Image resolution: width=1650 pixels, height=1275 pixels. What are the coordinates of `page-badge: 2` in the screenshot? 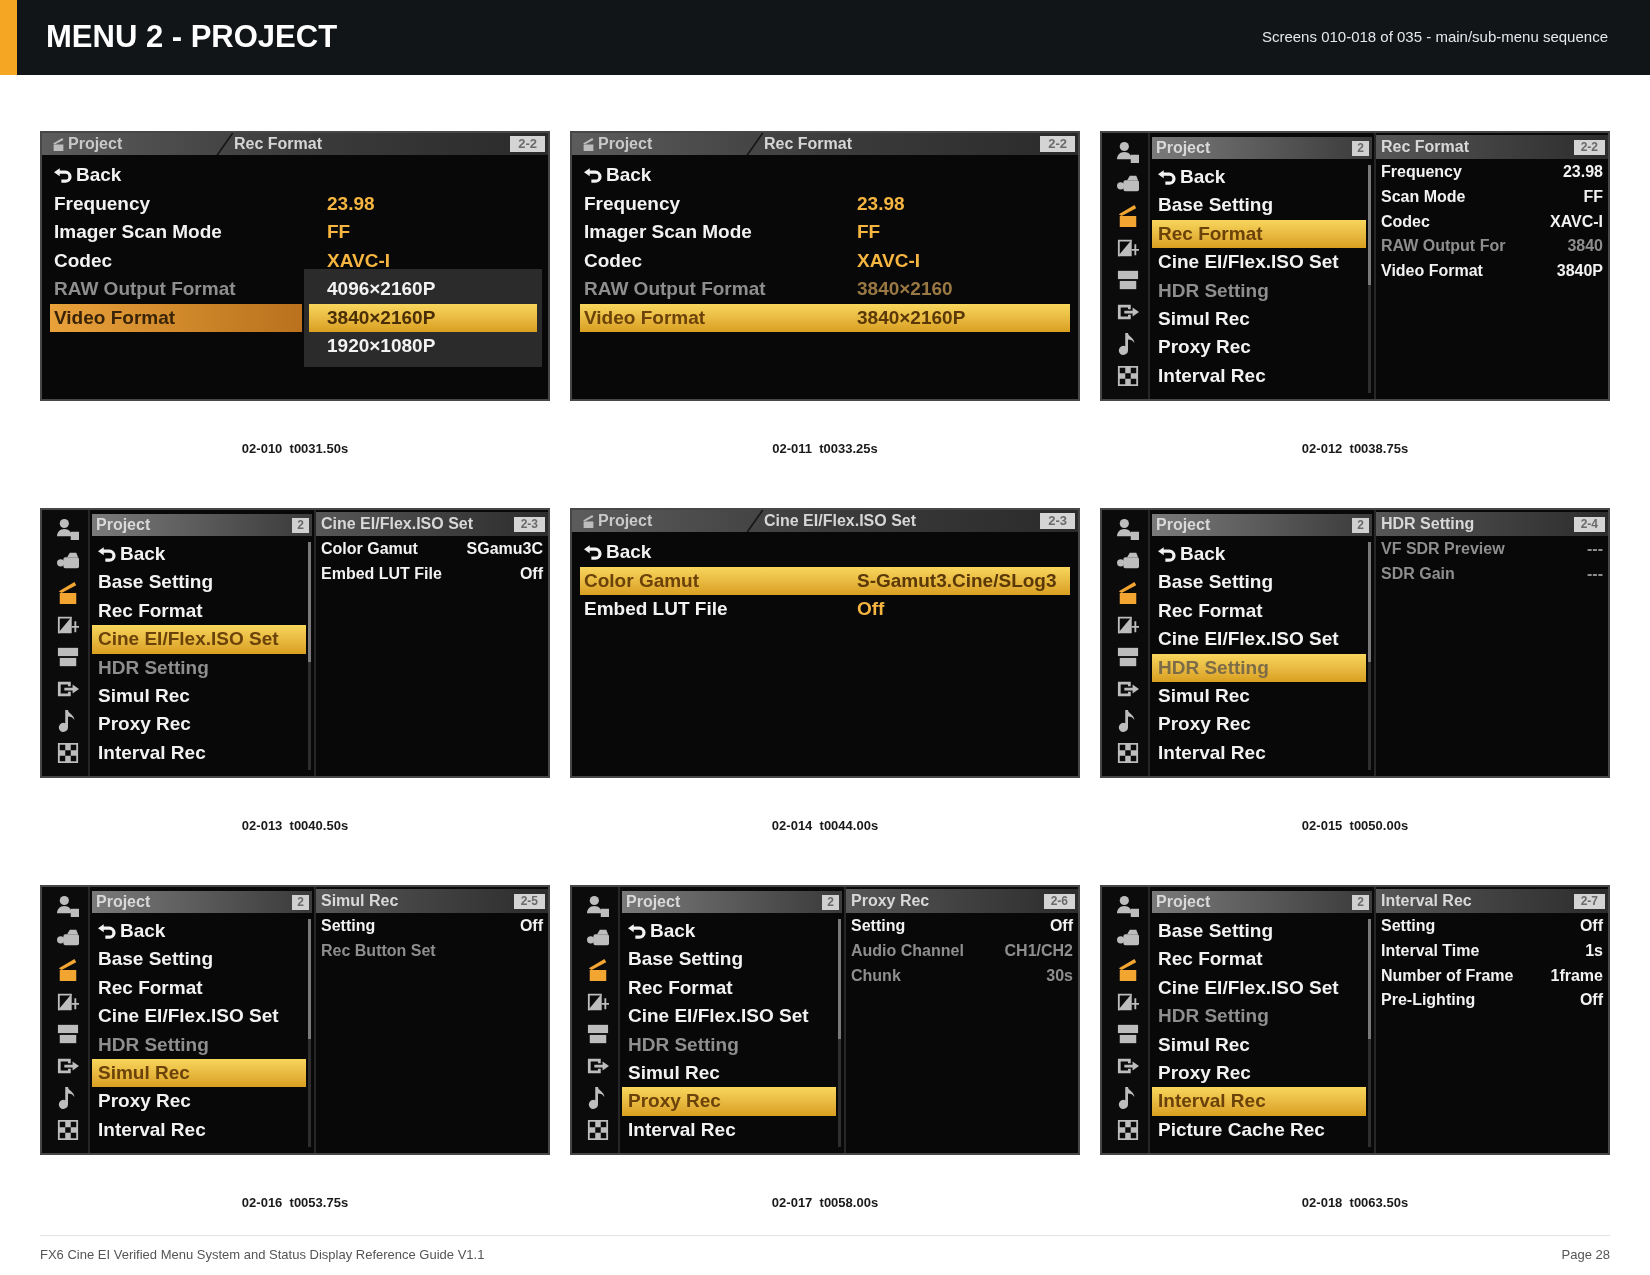 It's located at (300, 902).